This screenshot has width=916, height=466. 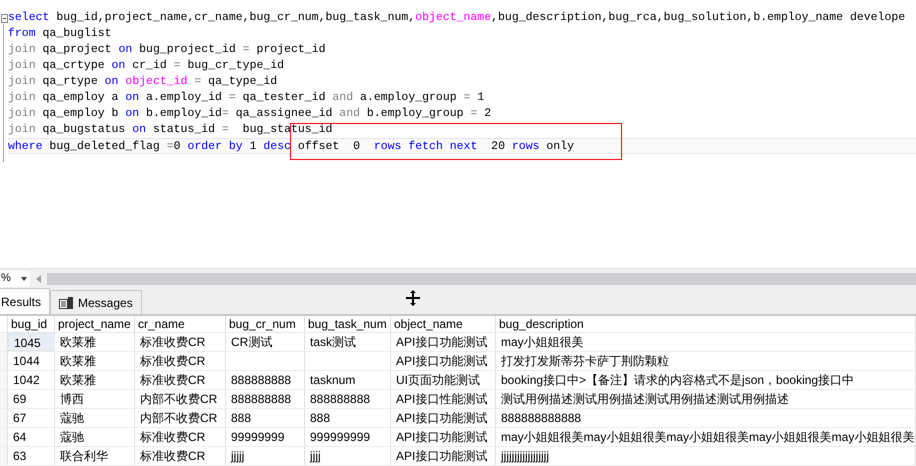 I want to click on zoom-value: %, so click(x=6, y=278).